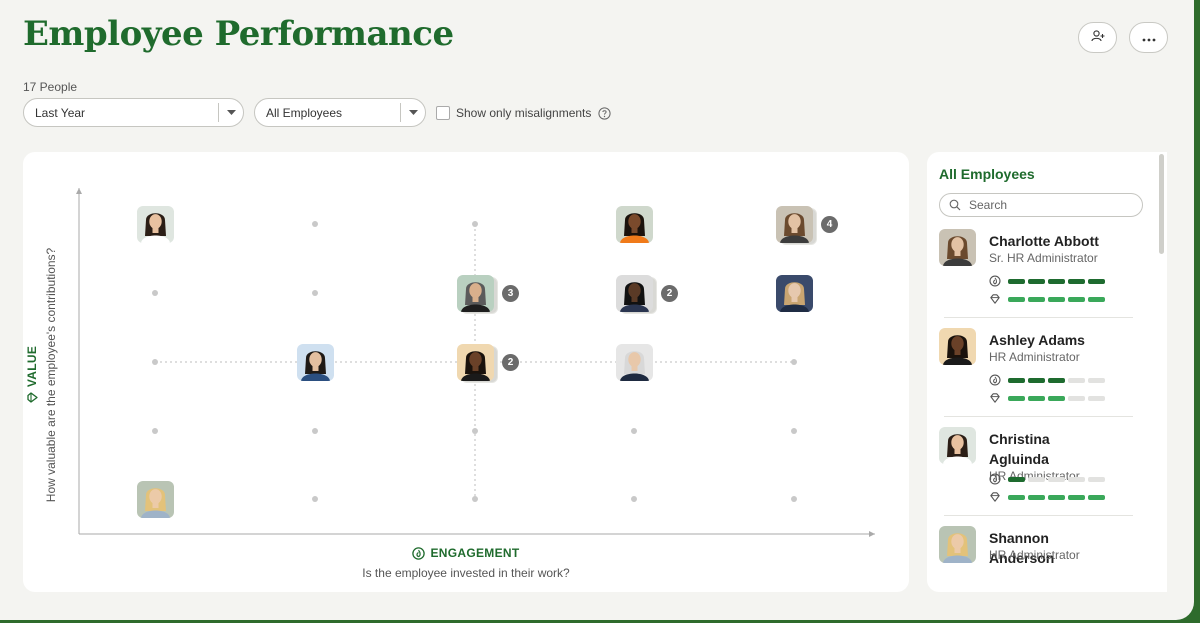  I want to click on more-options-button, so click(1148, 37).